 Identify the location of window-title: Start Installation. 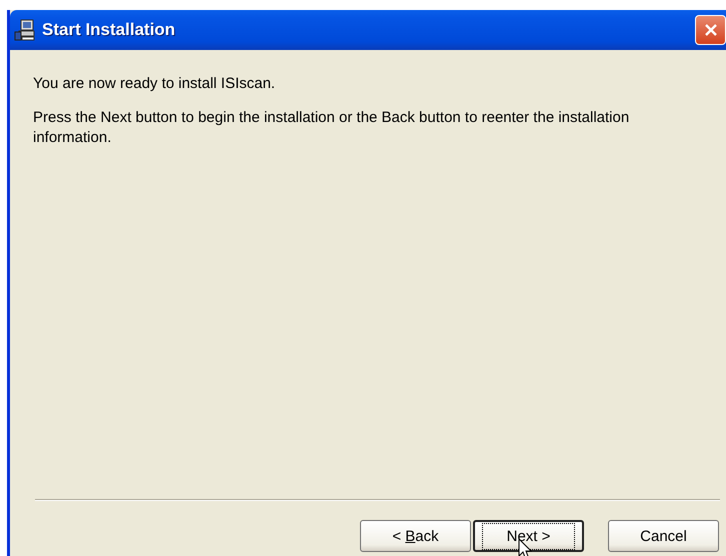
(109, 30).